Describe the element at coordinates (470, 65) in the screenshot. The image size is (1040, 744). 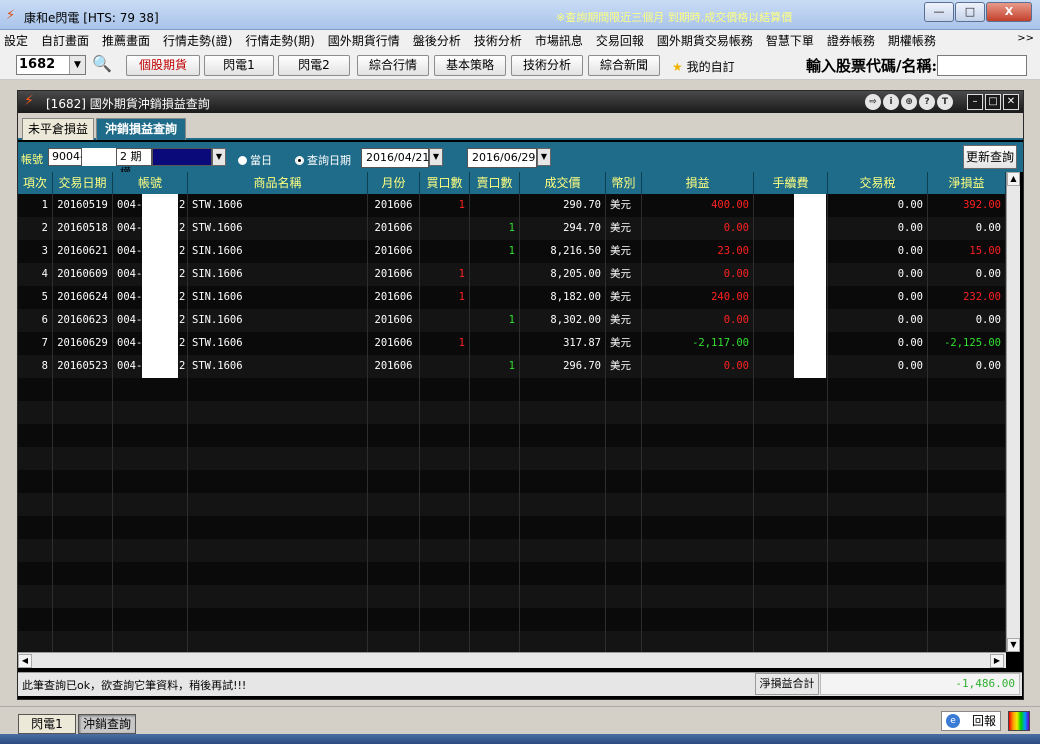
I see `basic-strategy-button: 基本策略` at that location.